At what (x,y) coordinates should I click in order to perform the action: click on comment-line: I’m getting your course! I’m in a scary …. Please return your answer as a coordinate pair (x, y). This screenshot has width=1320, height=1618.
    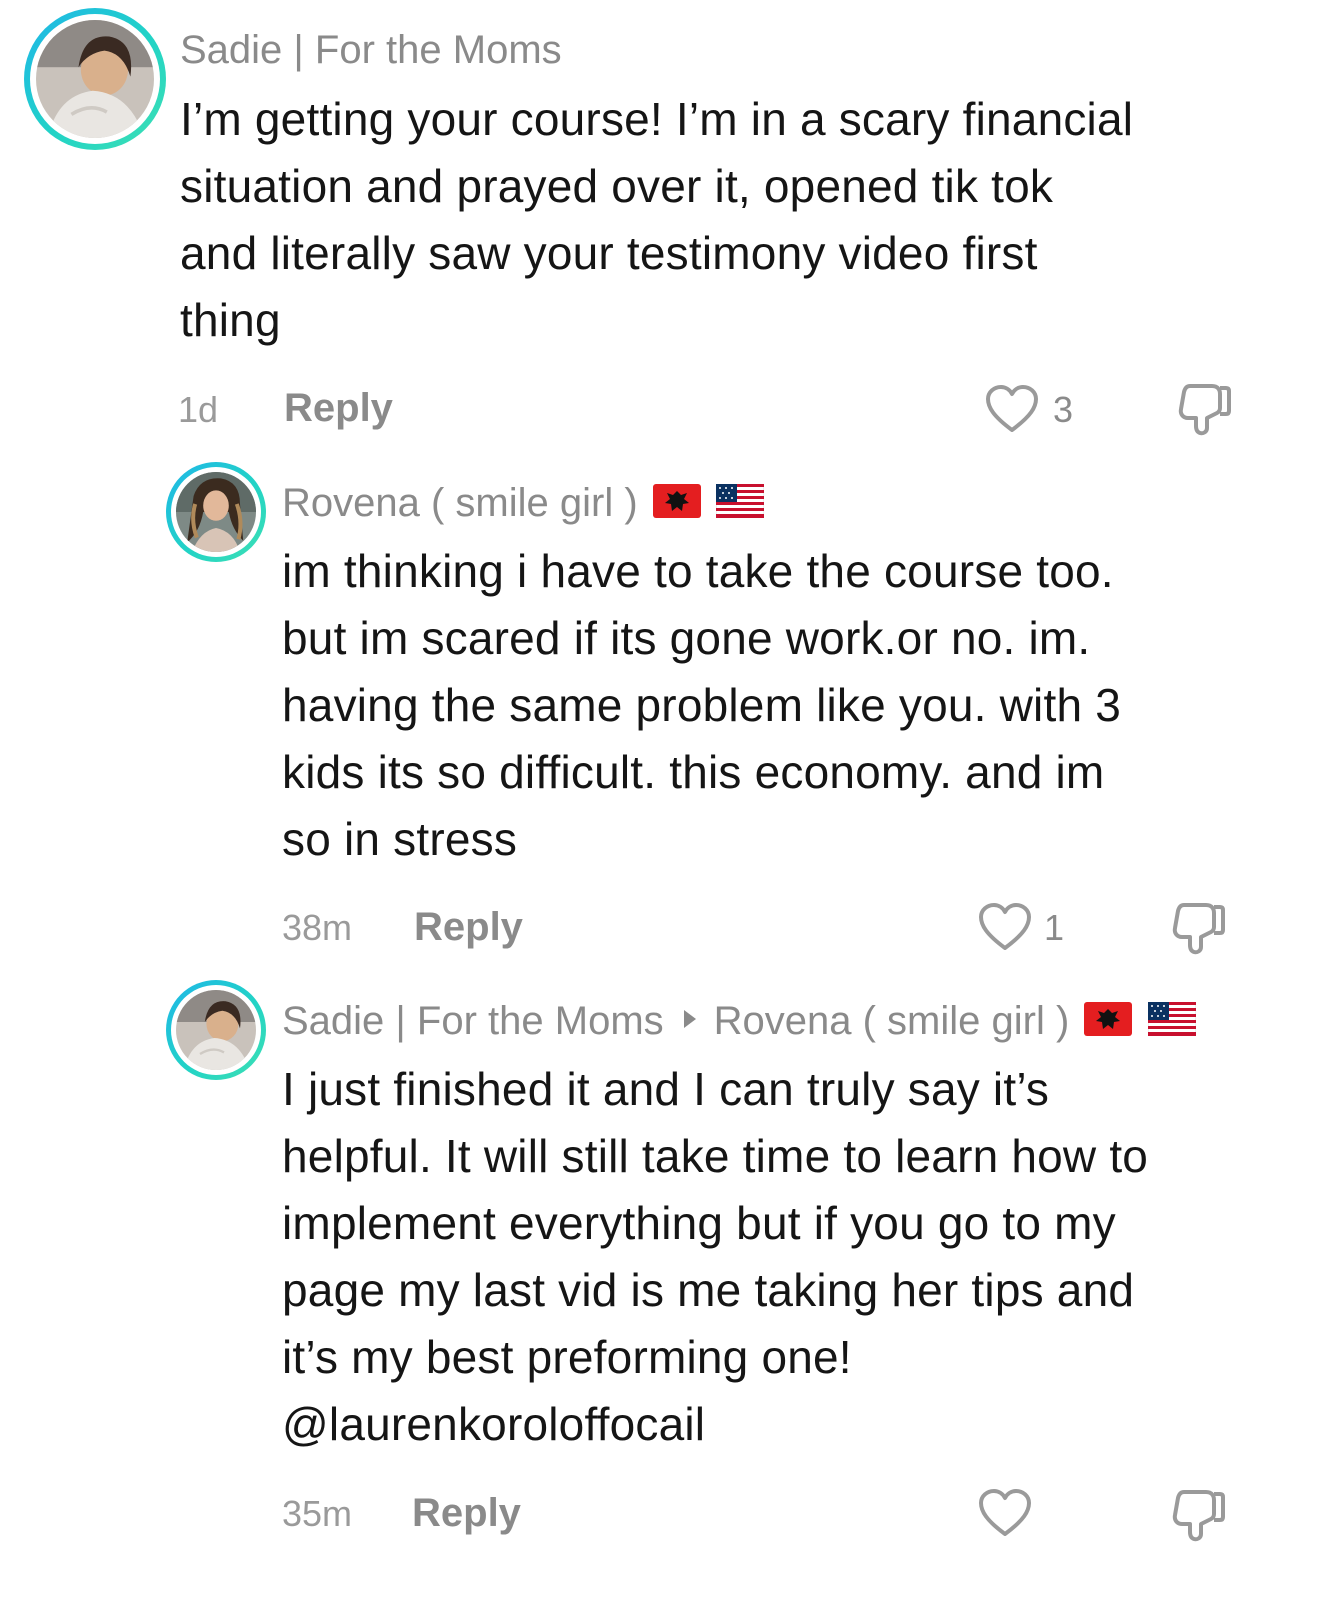
    Looking at the image, I should click on (657, 119).